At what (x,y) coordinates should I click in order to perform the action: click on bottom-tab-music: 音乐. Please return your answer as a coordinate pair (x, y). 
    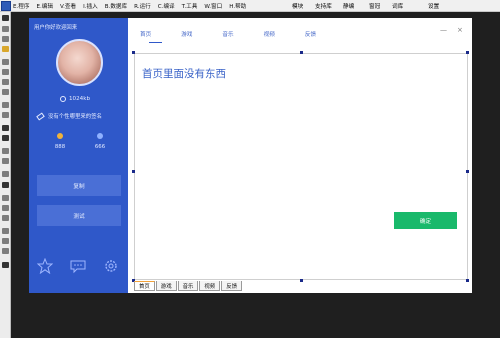
    Looking at the image, I should click on (188, 286).